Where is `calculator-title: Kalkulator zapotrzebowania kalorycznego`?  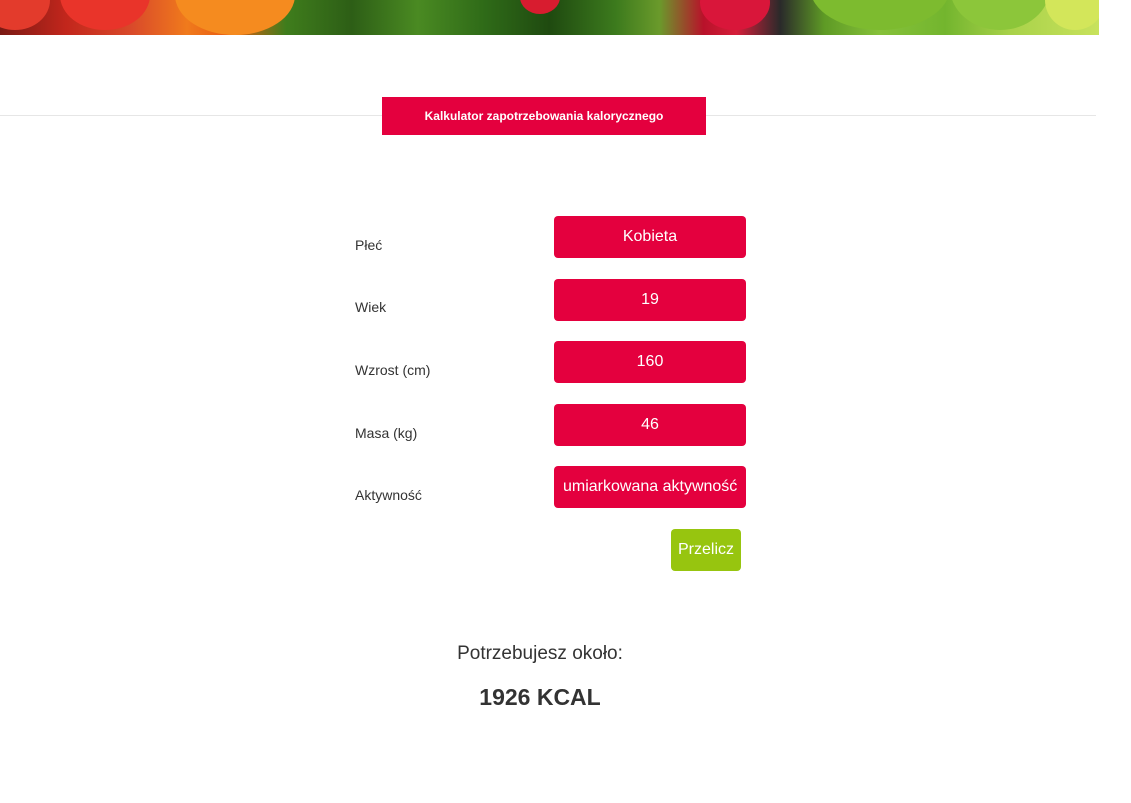 calculator-title: Kalkulator zapotrzebowania kalorycznego is located at coordinates (544, 116).